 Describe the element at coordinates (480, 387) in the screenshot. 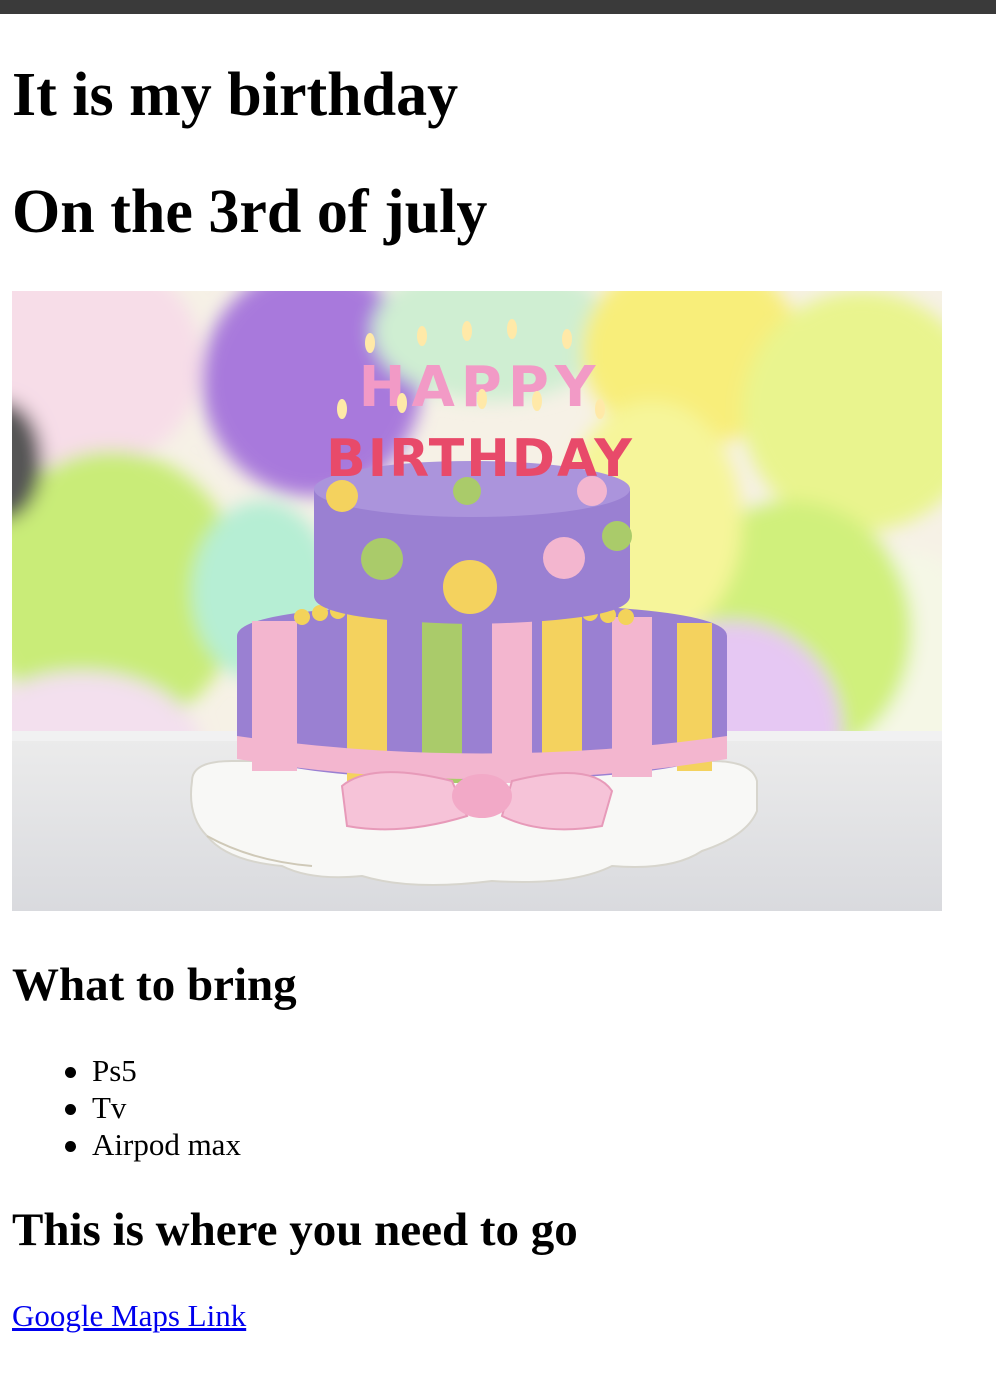

I see `candle-text-happy: HAPPY` at that location.